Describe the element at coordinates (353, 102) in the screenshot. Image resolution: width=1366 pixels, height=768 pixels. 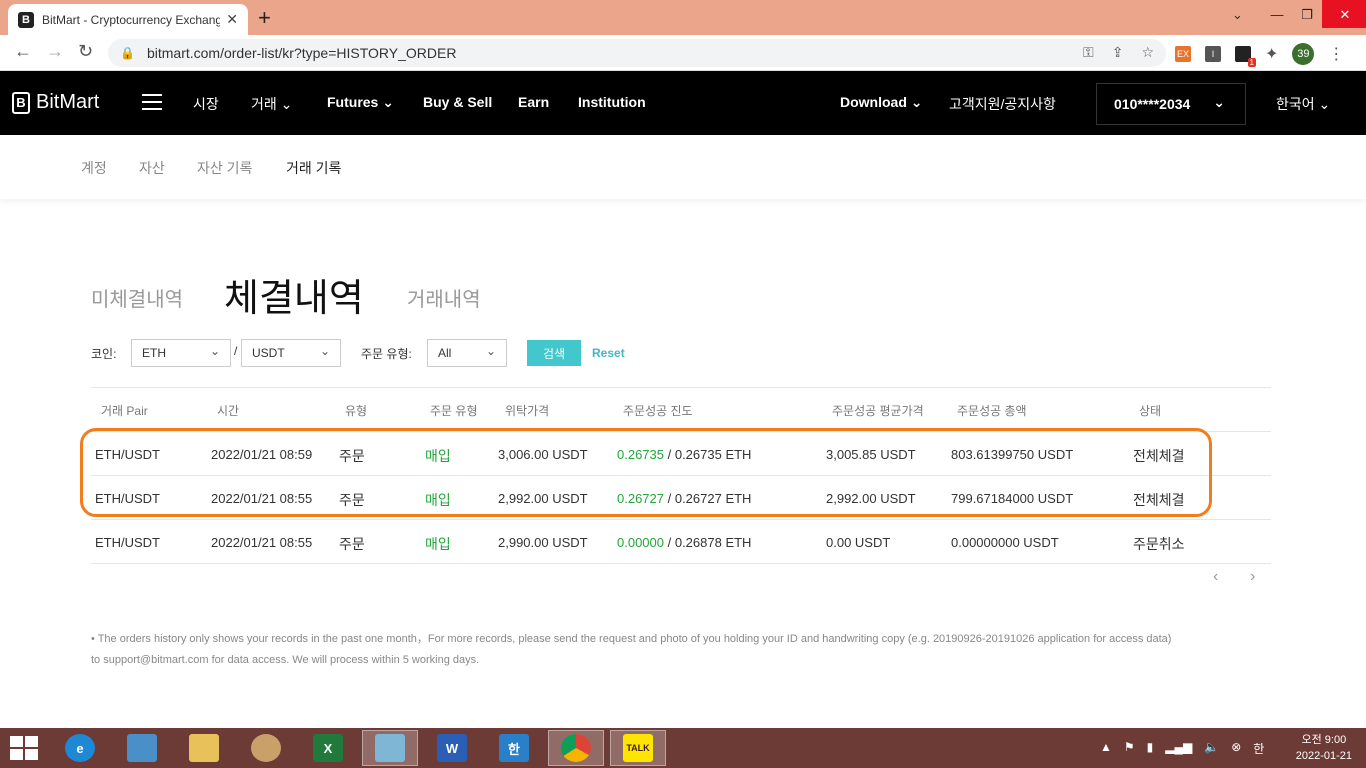
I see `nav-futures-label: Futures` at that location.